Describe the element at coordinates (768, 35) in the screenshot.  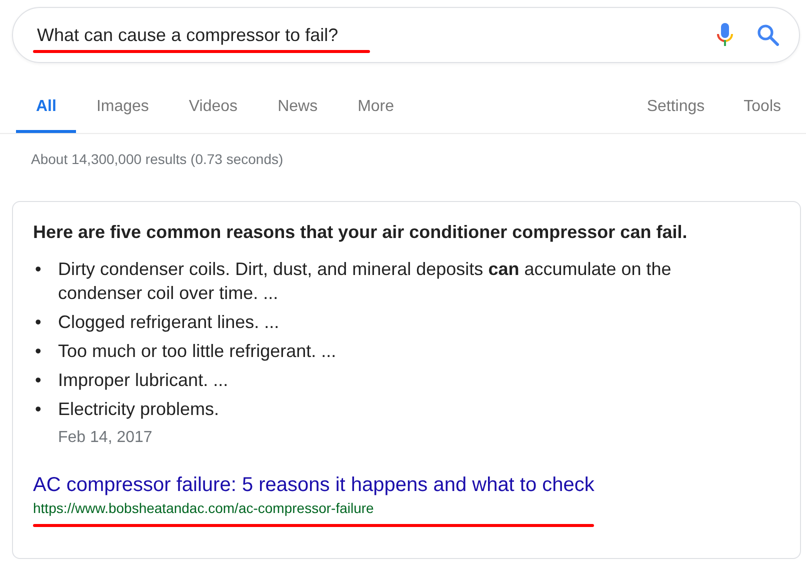
I see `search-icon` at that location.